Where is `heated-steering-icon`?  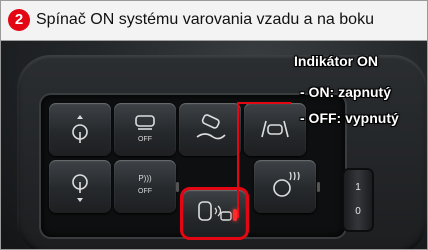
heated-steering-icon is located at coordinates (286, 184).